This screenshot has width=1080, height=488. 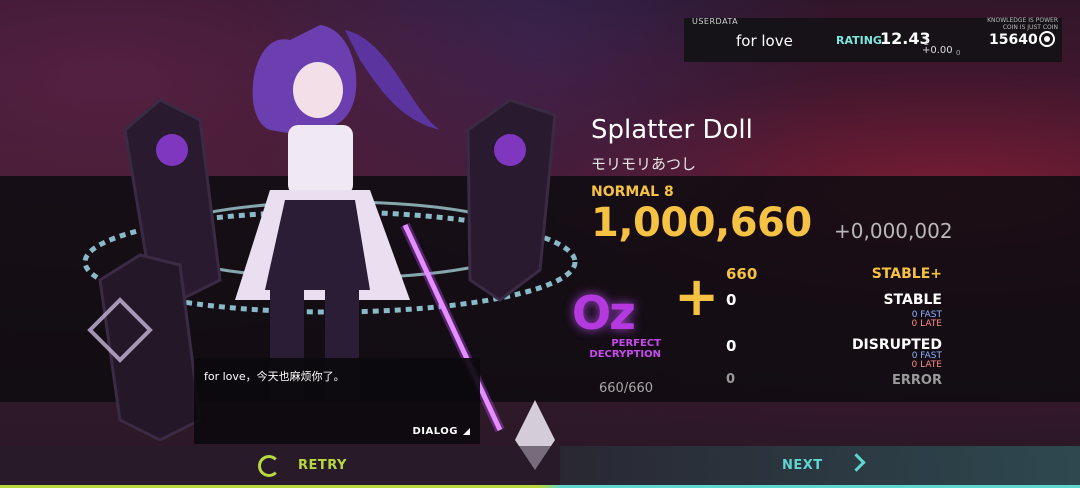 I want to click on stable-plus-count: 660, so click(x=742, y=274).